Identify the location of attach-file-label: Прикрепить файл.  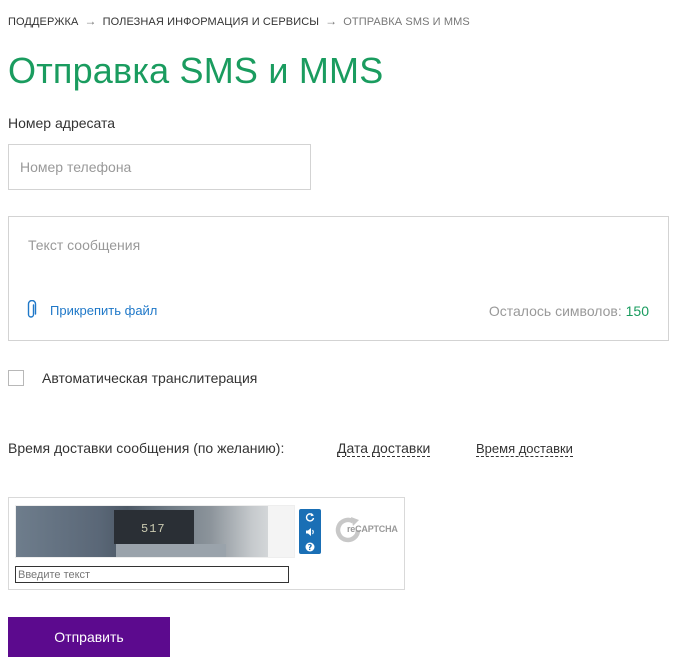
(104, 310).